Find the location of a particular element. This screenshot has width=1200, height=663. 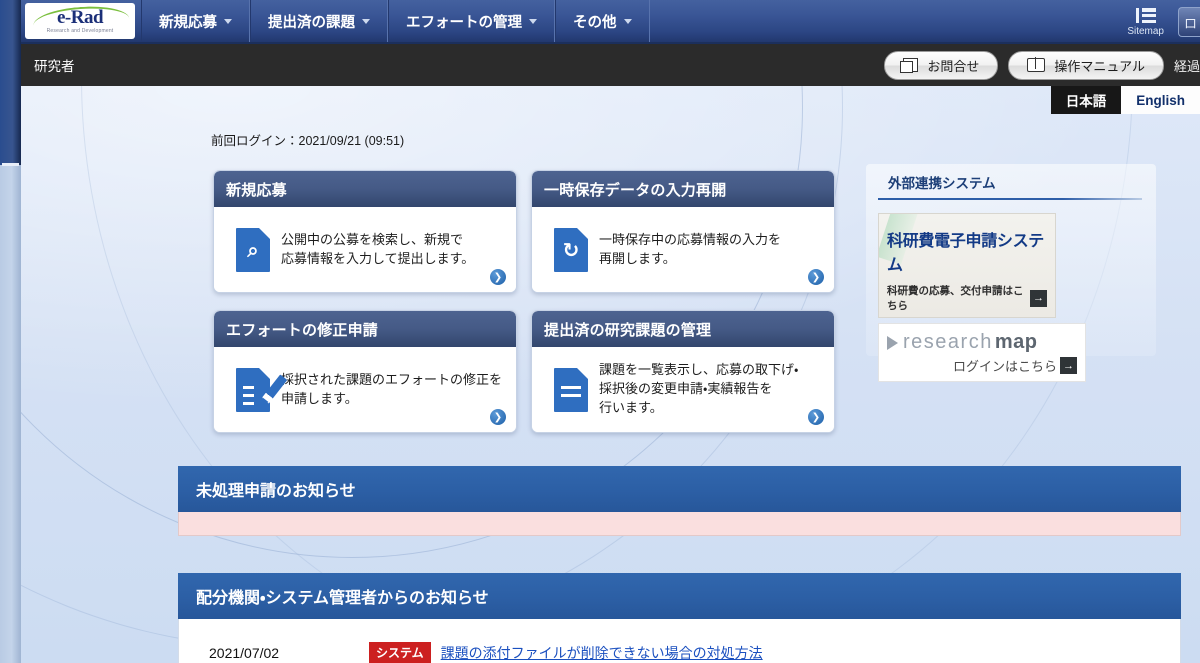

resume-glyph: ↻ is located at coordinates (571, 250).